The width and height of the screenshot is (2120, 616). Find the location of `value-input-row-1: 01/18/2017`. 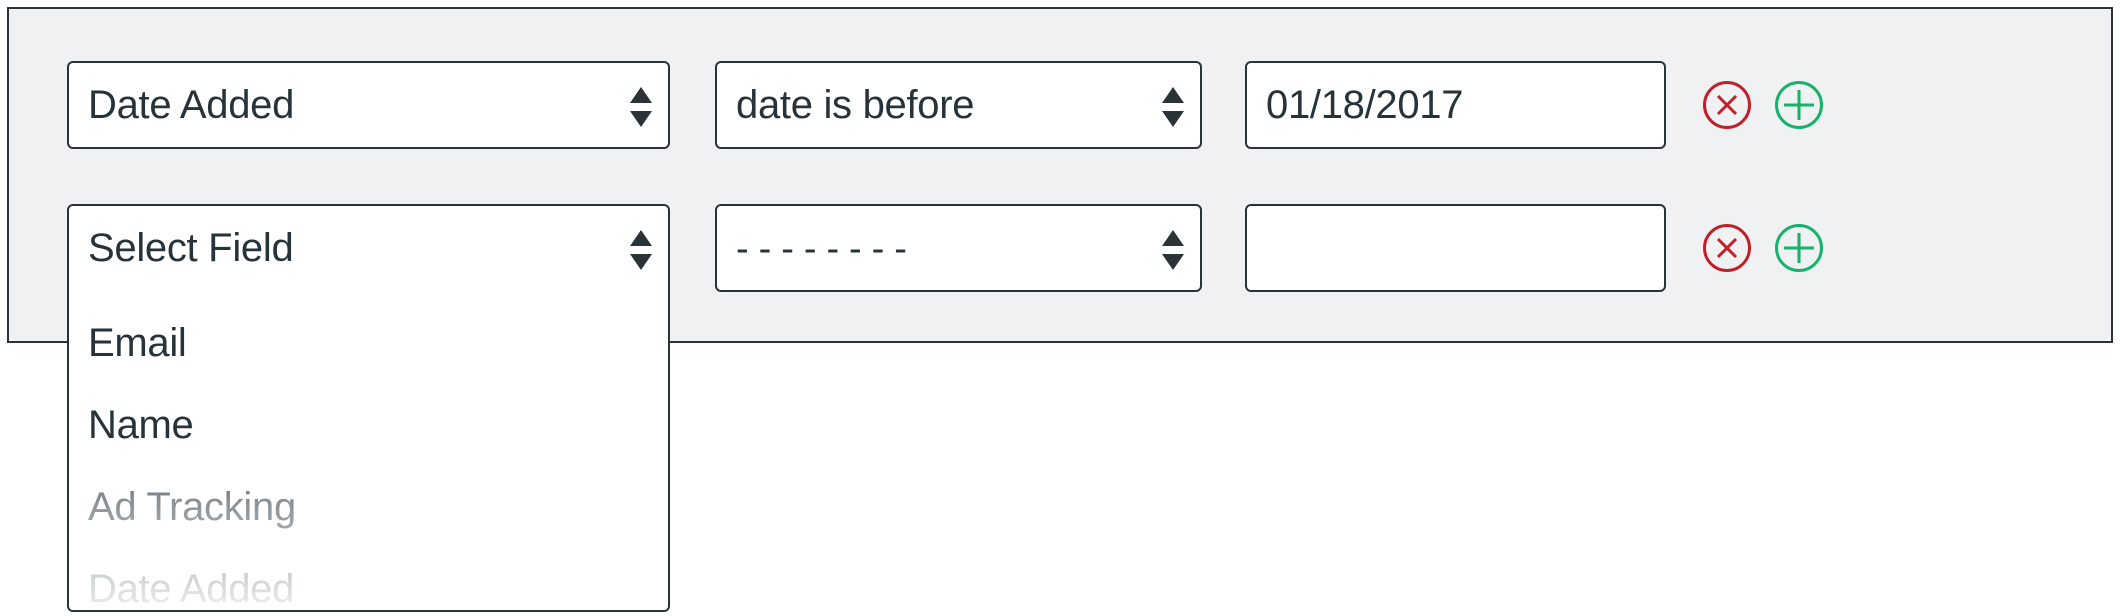

value-input-row-1: 01/18/2017 is located at coordinates (1455, 105).